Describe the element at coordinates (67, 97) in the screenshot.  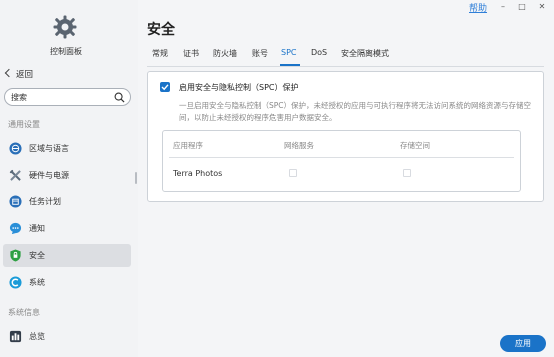
I see `search-input: 搜索` at that location.